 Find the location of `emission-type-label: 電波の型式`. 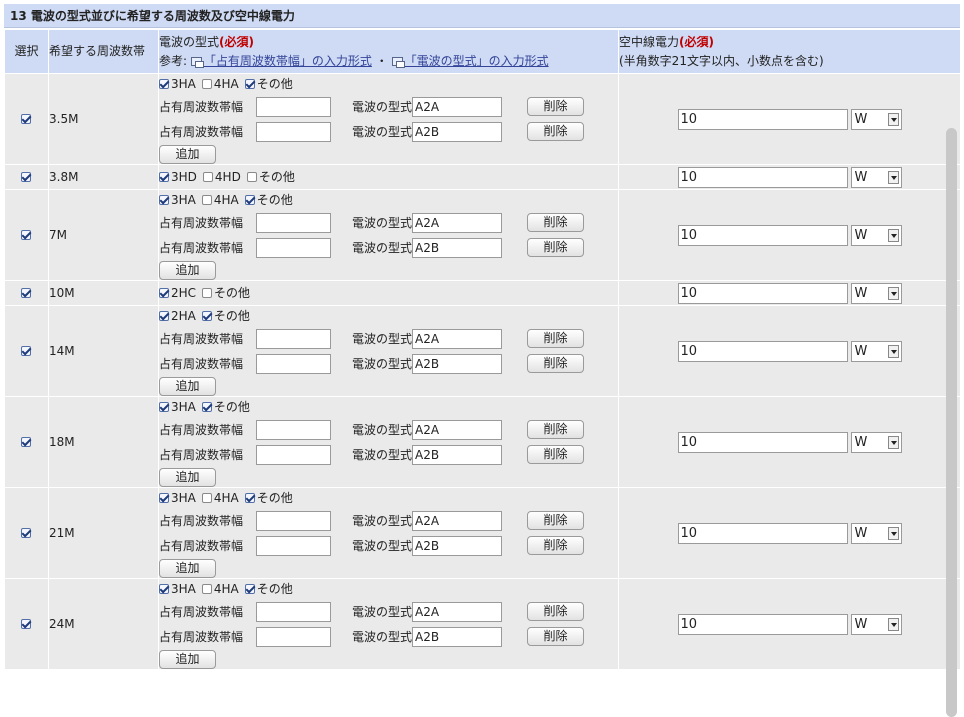

emission-type-label: 電波の型式 is located at coordinates (382, 546).